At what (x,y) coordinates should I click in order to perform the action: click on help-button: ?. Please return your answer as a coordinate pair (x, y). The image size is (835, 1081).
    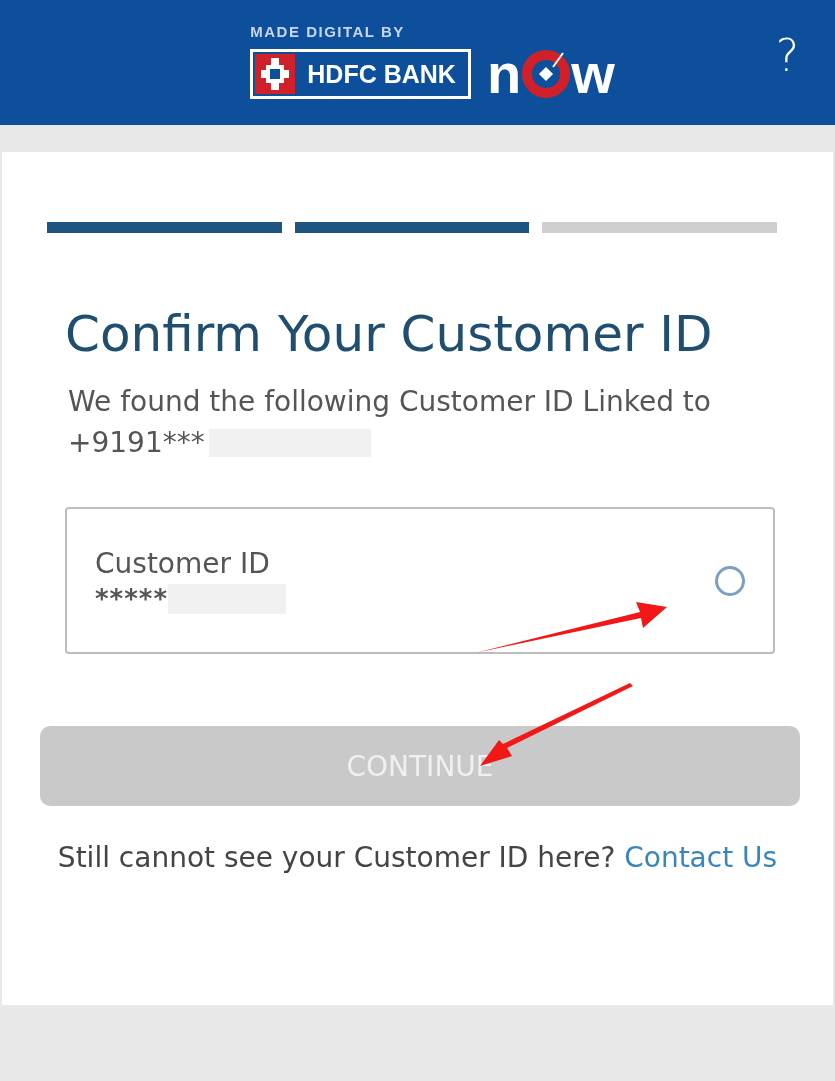
    Looking at the image, I should click on (787, 55).